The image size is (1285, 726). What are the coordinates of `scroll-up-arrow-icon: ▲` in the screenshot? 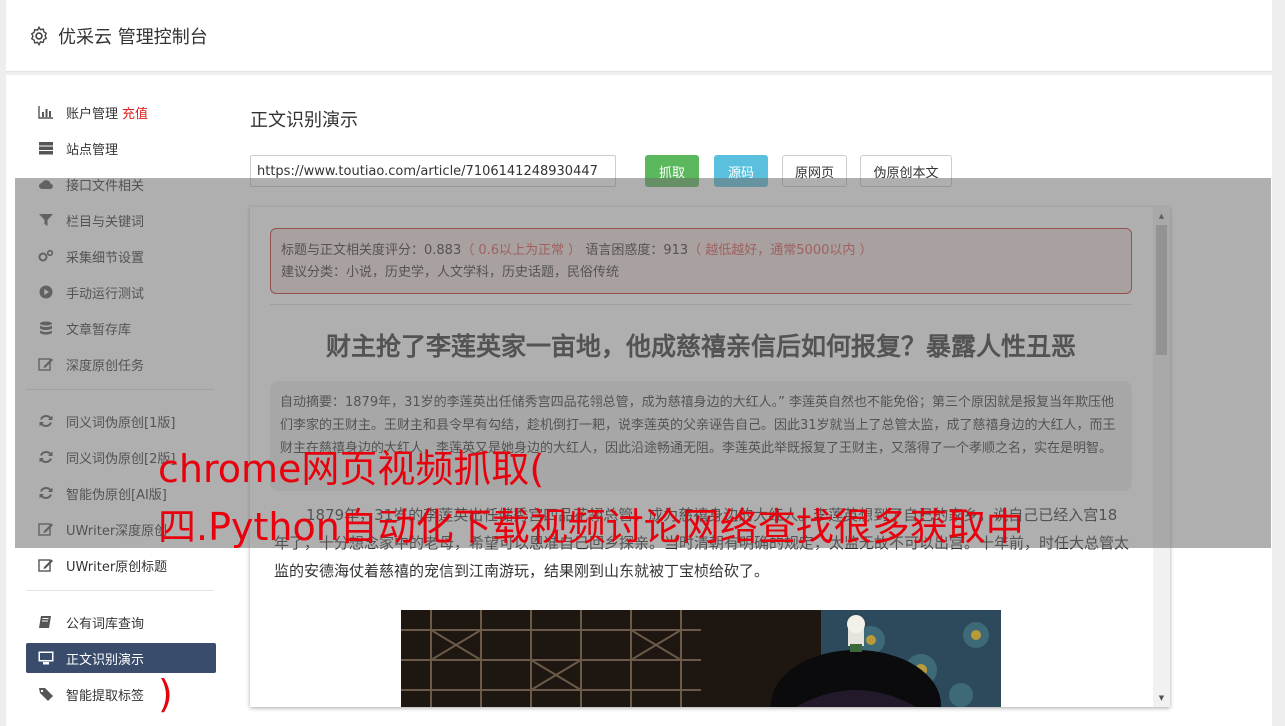 It's located at (1161, 216).